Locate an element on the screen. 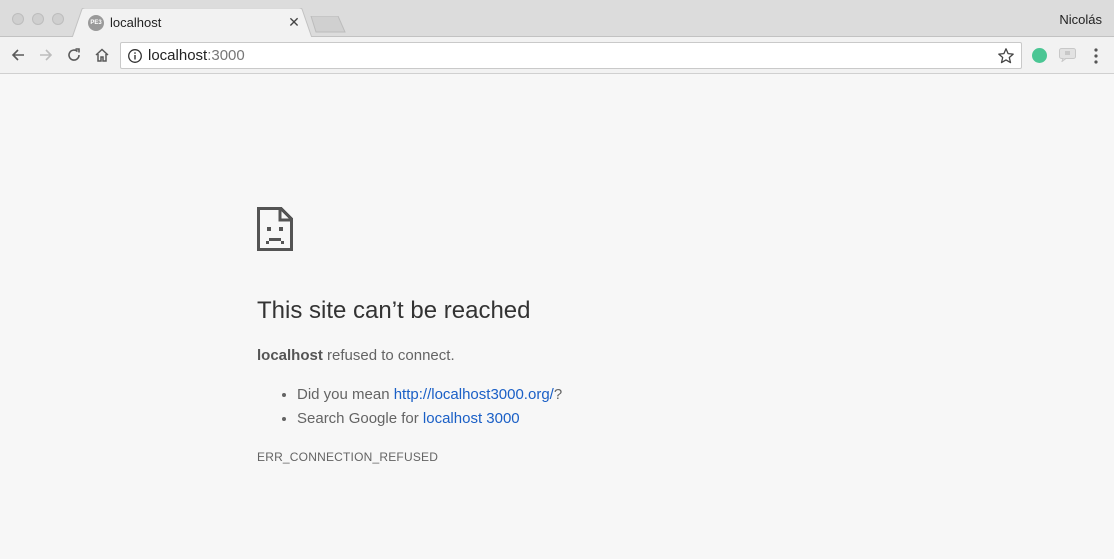  back-icon is located at coordinates (17, 55).